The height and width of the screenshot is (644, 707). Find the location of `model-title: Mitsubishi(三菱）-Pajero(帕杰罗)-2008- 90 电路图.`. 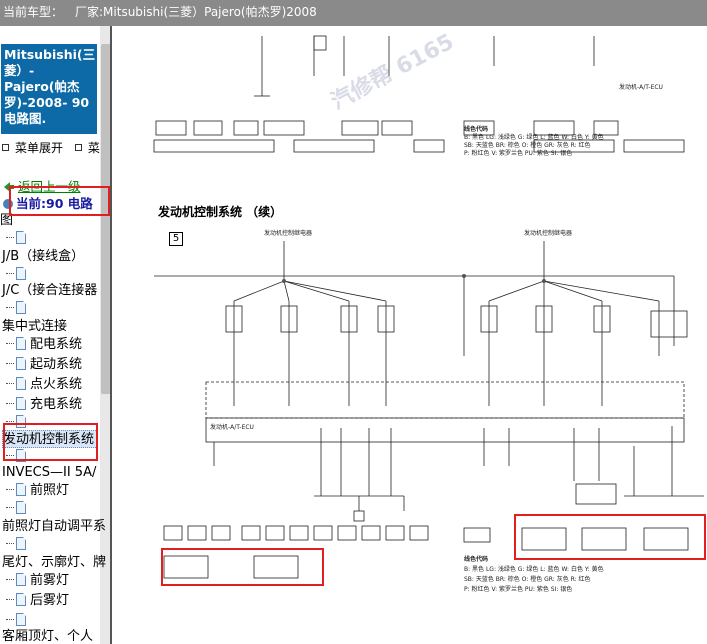

model-title: Mitsubishi(三菱）-Pajero(帕杰罗)-2008- 90 电路图. is located at coordinates (49, 89).